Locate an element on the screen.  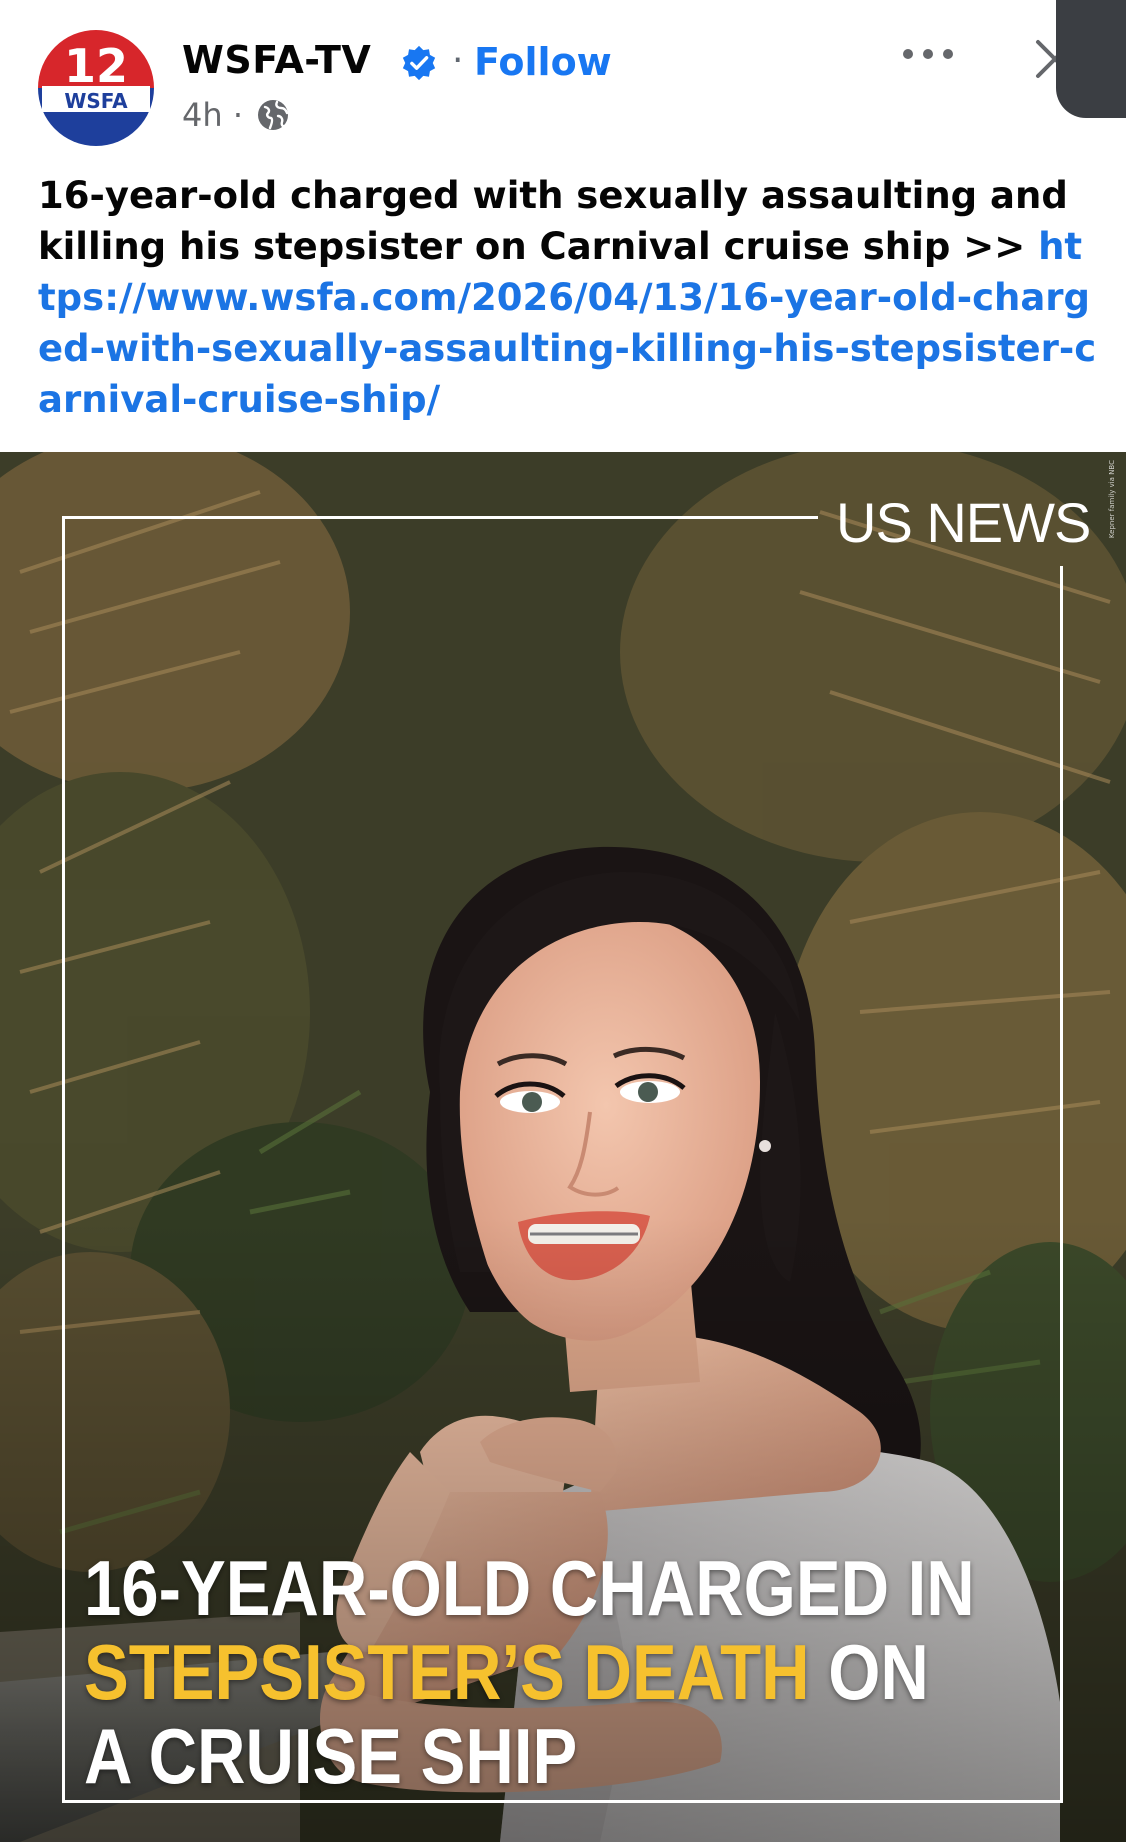
page-name: WSFA-TV is located at coordinates (276, 60).